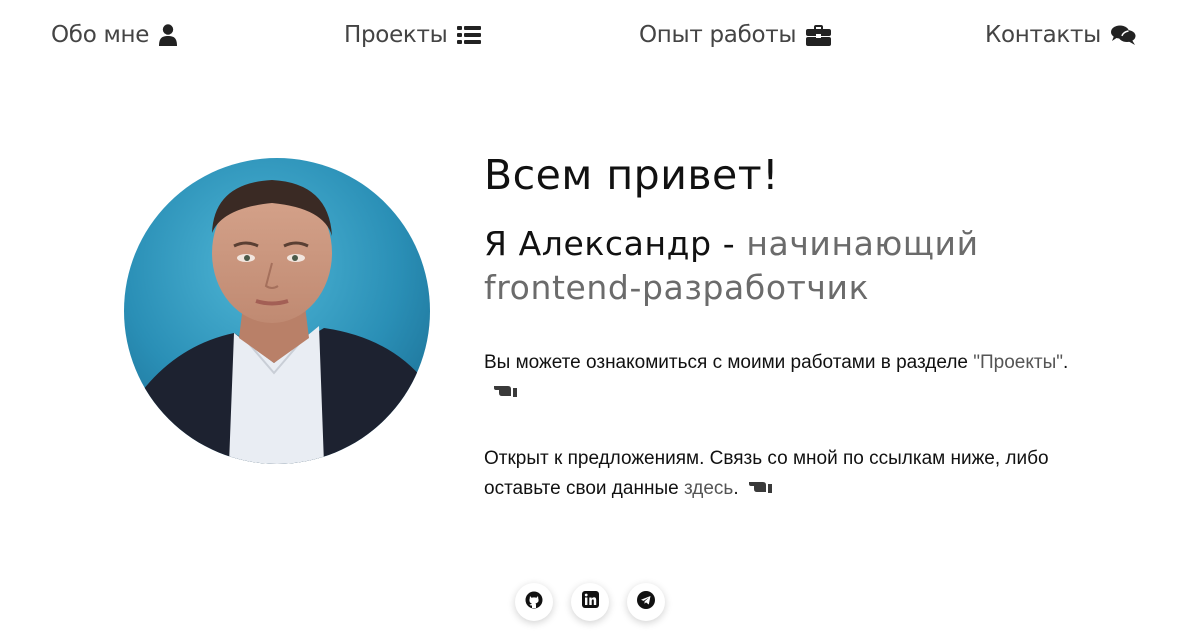  I want to click on linkedin-link, so click(590, 602).